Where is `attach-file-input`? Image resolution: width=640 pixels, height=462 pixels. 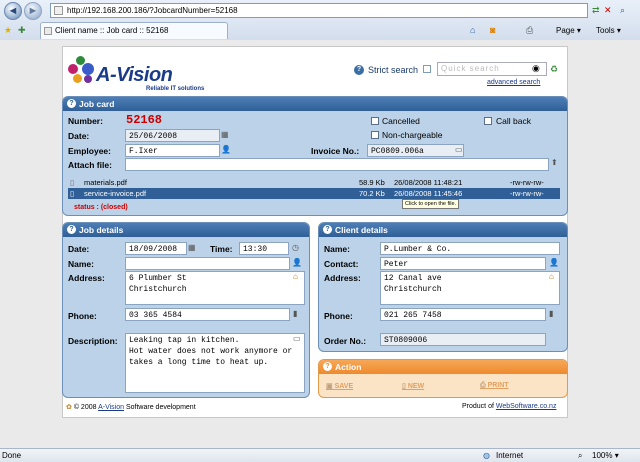
attach-file-input is located at coordinates (337, 164).